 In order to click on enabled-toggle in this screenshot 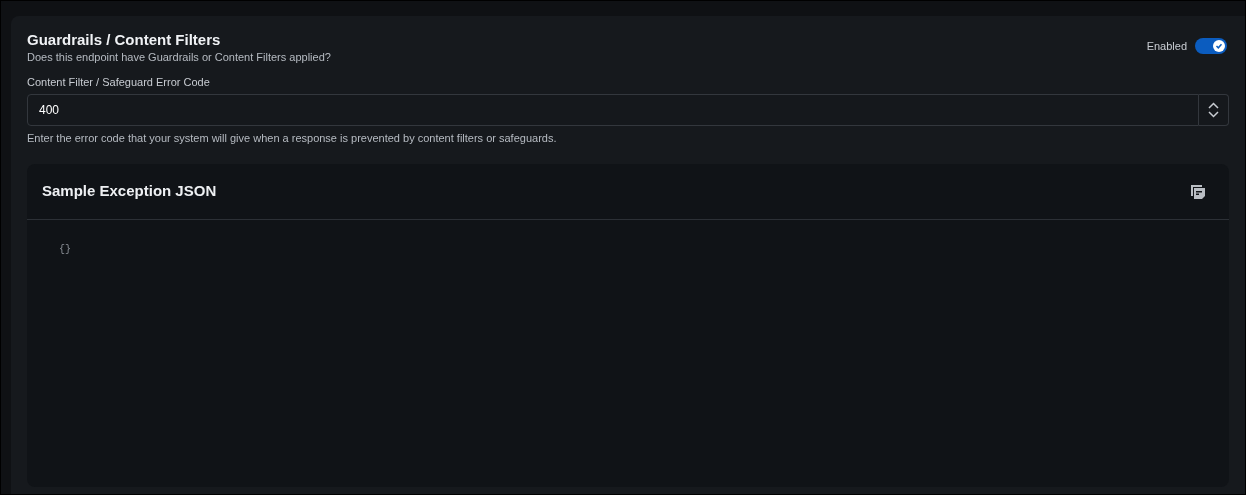, I will do `click(1211, 46)`.